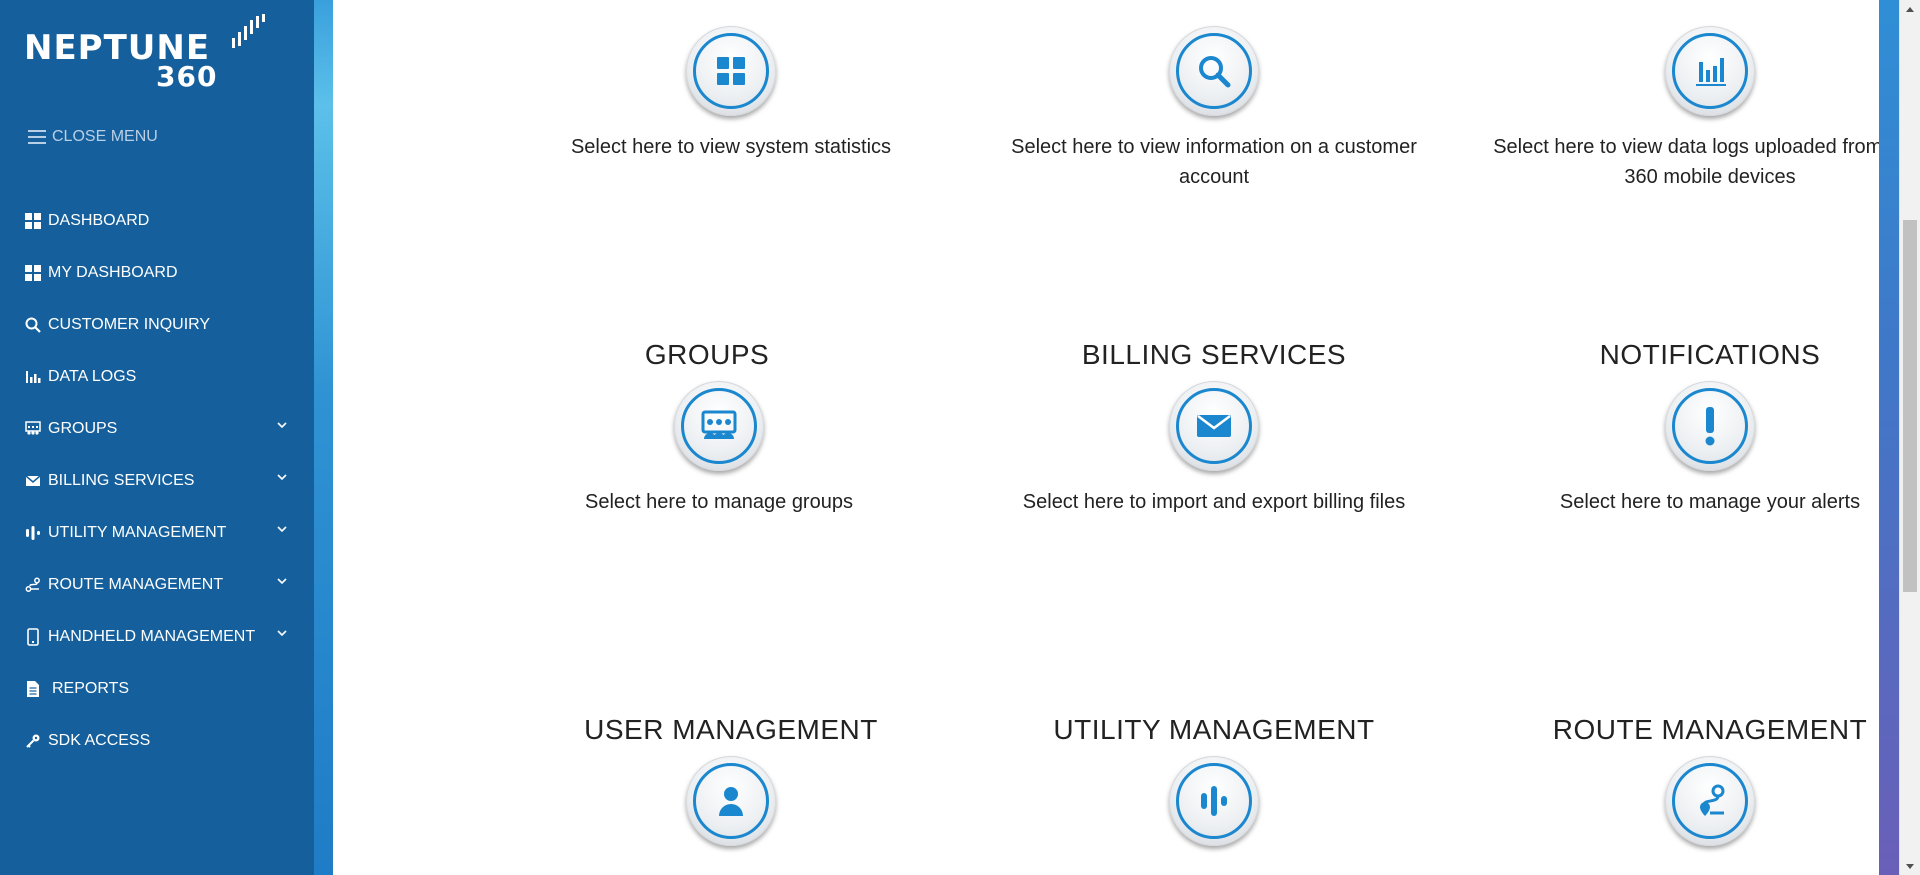 Image resolution: width=1920 pixels, height=875 pixels. What do you see at coordinates (99, 220) in the screenshot?
I see `sidebar-item-label: DASHBOARD` at bounding box center [99, 220].